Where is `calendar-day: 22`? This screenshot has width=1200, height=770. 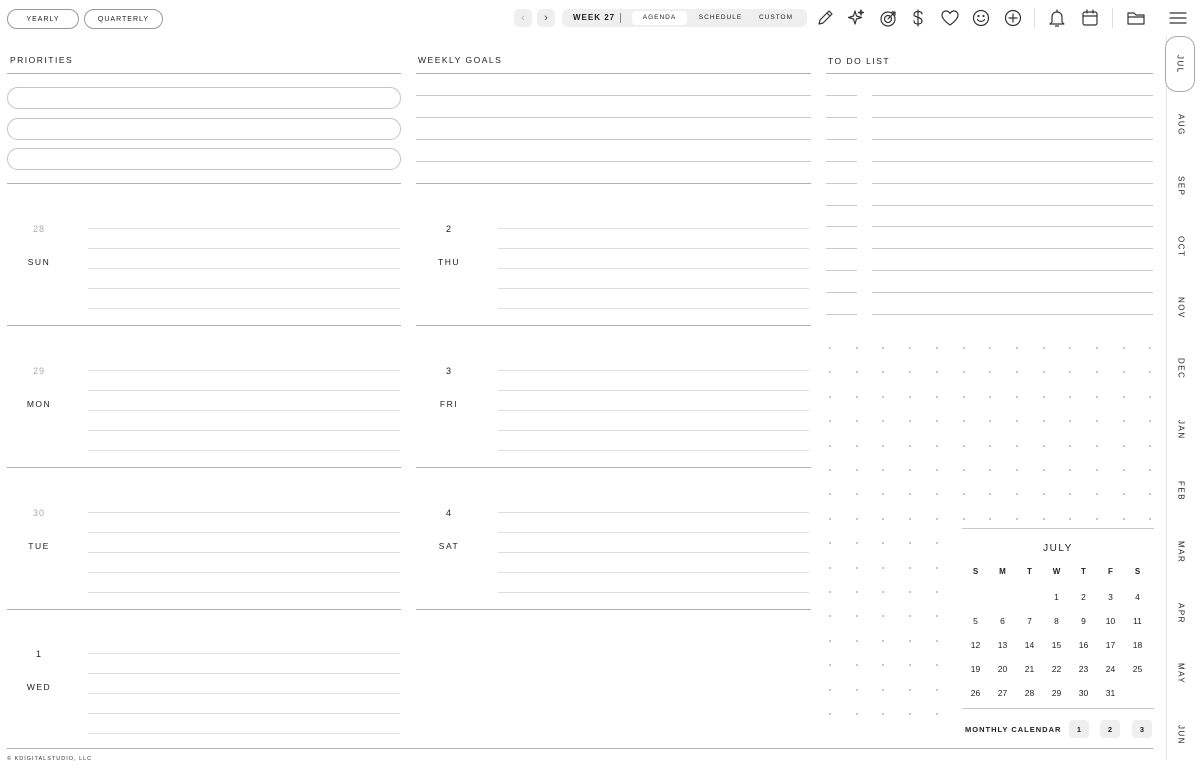 calendar-day: 22 is located at coordinates (1056, 669).